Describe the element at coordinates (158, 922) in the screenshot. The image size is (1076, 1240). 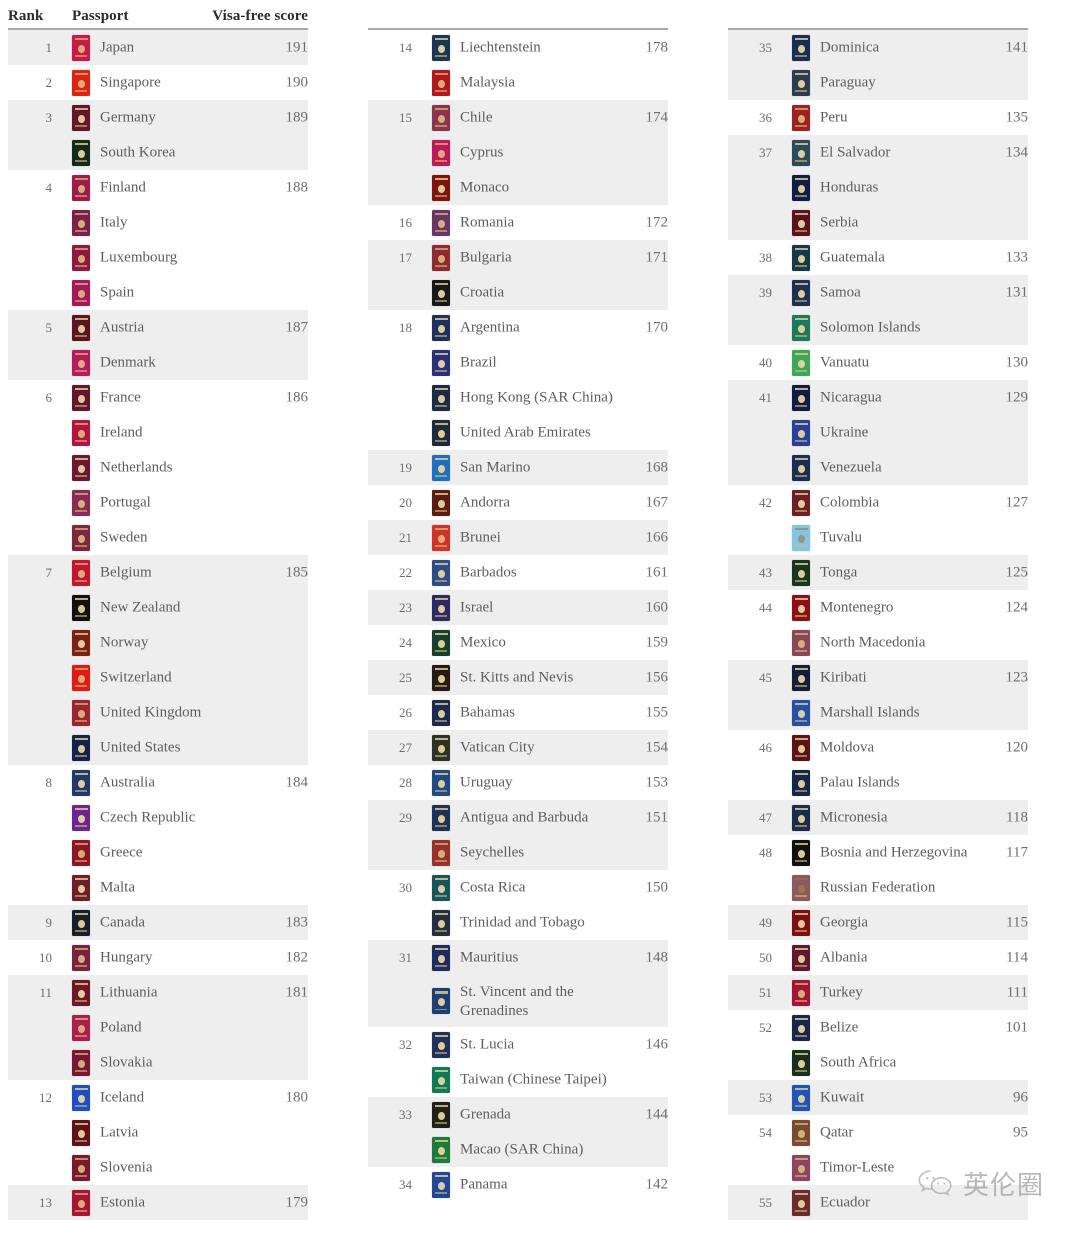
I see `table-row: 9 Canada 183` at that location.